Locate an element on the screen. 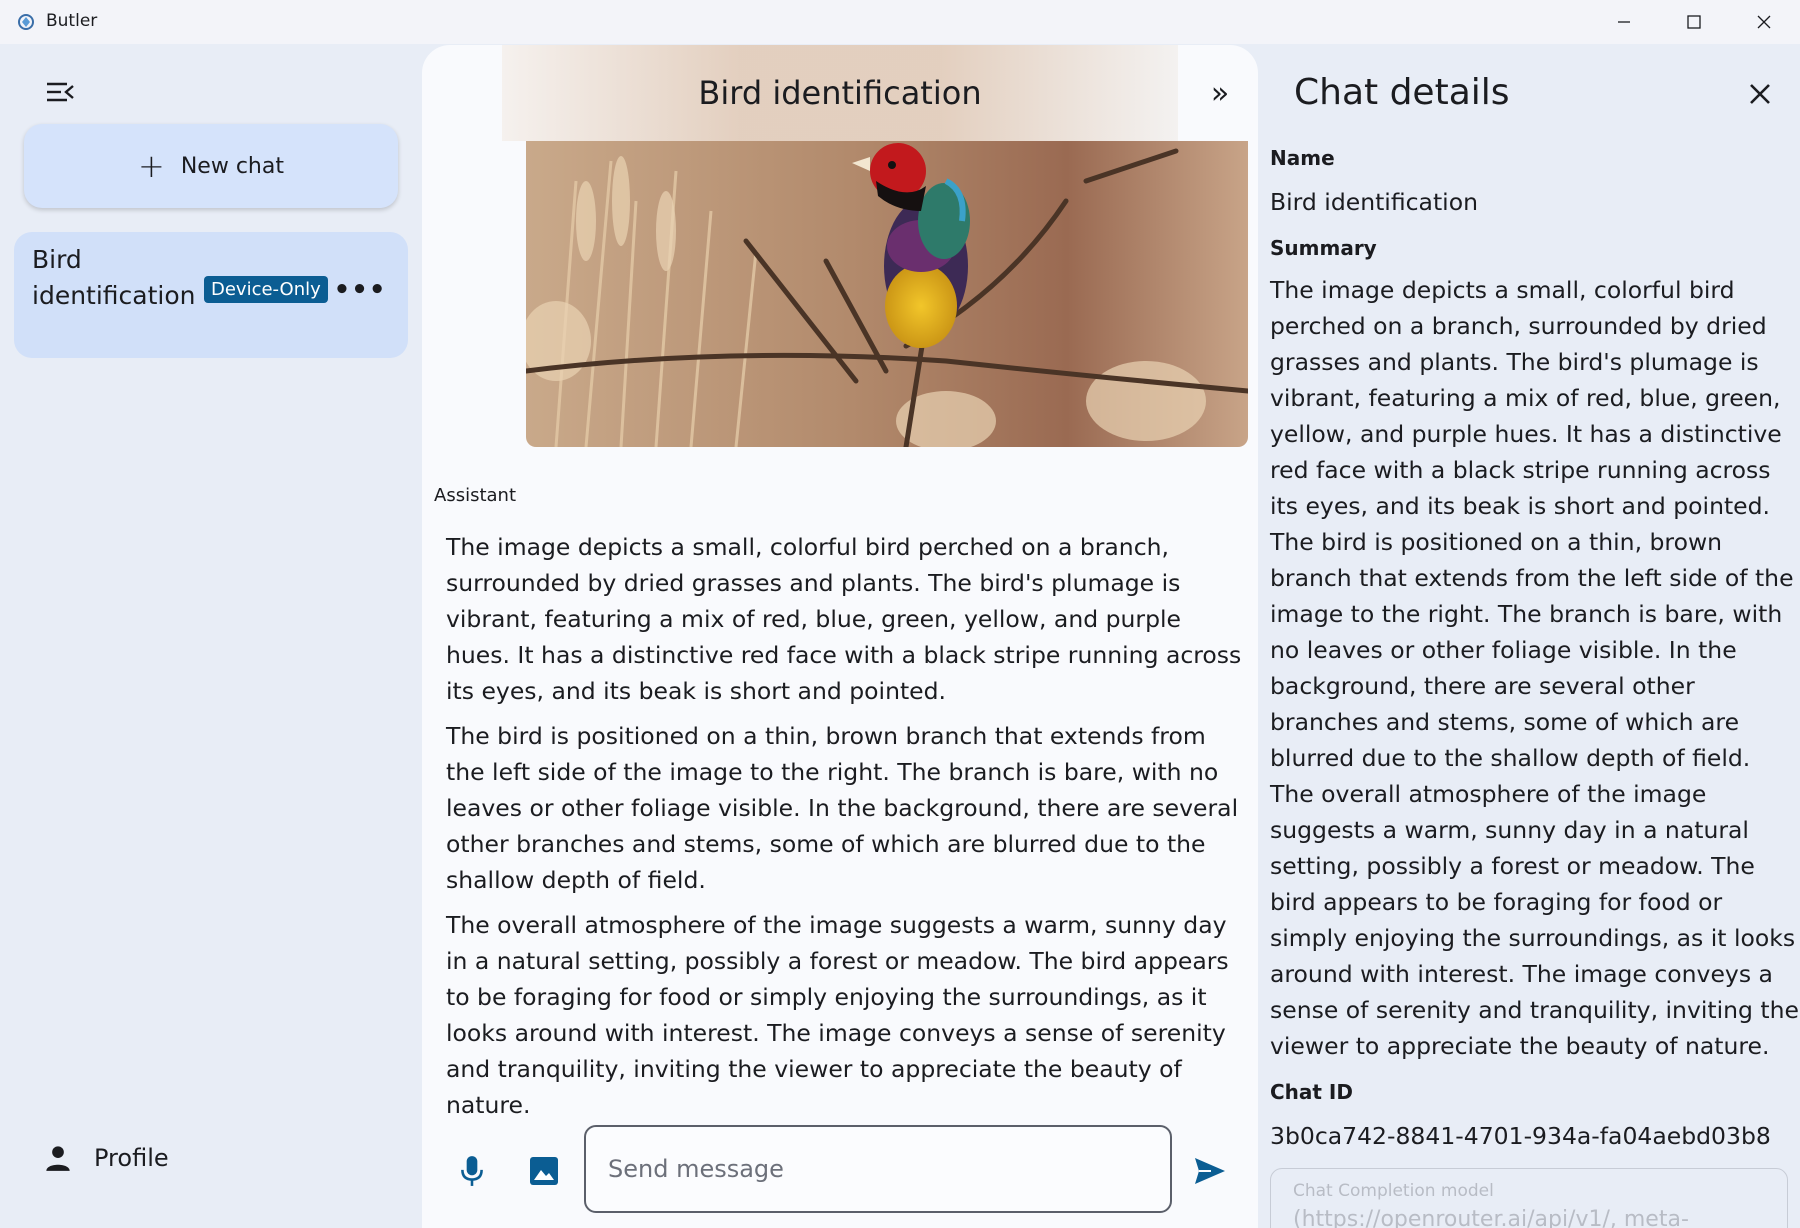 This screenshot has width=1800, height=1228. chat-header: Bird identification is located at coordinates (840, 93).